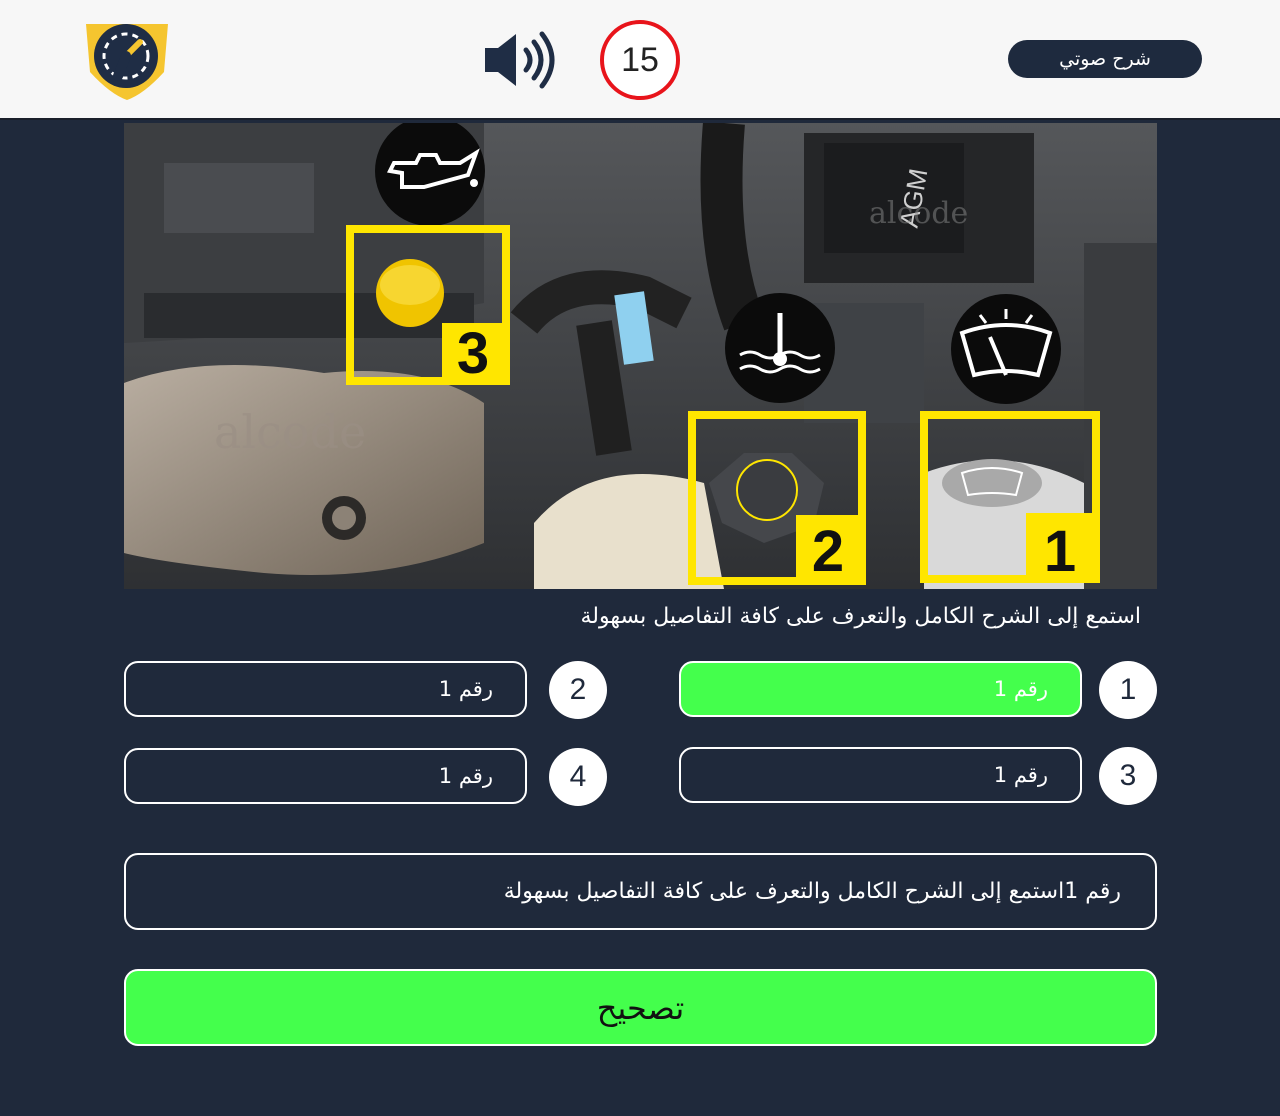 This screenshot has width=1280, height=1116. I want to click on option-field-4: رقم 1, so click(325, 776).